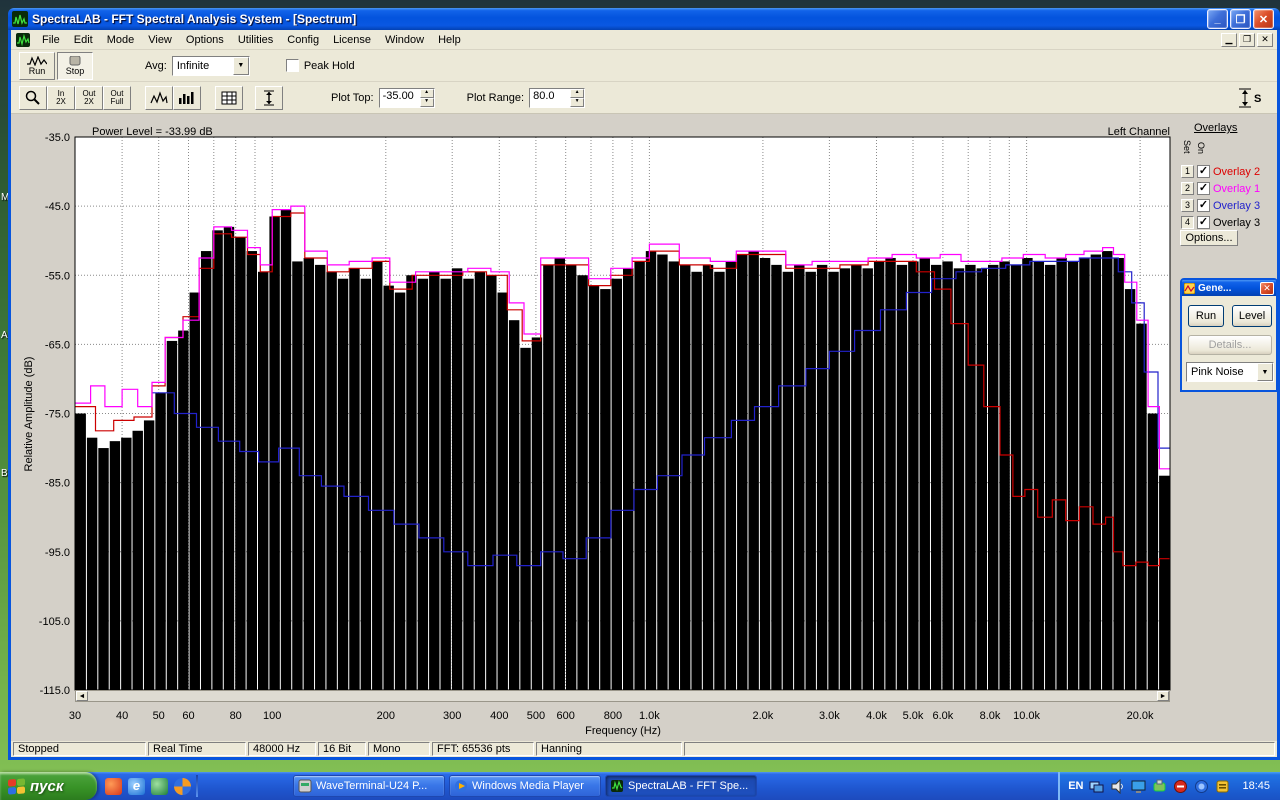 The image size is (1280, 800). Describe the element at coordinates (75, 70) in the screenshot. I see `stop-label: Stop` at that location.